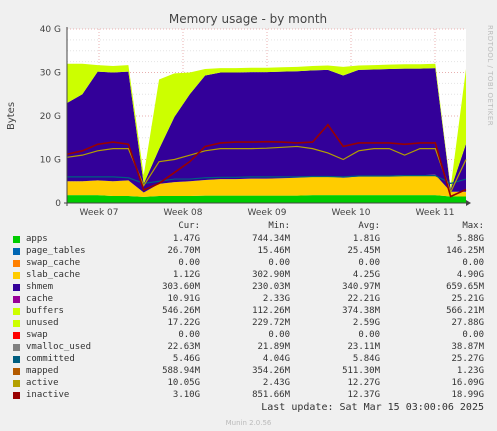 The width and height of the screenshot is (497, 431). What do you see at coordinates (435, 213) in the screenshot?
I see `x-tick-label: Week 11` at bounding box center [435, 213].